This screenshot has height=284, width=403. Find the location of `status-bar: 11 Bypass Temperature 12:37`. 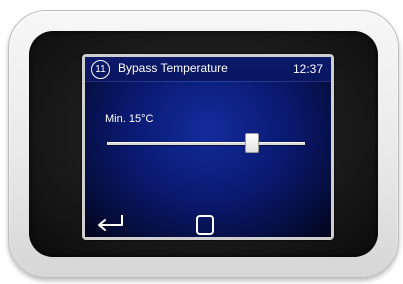

status-bar: 11 Bypass Temperature 12:37 is located at coordinates (208, 69).